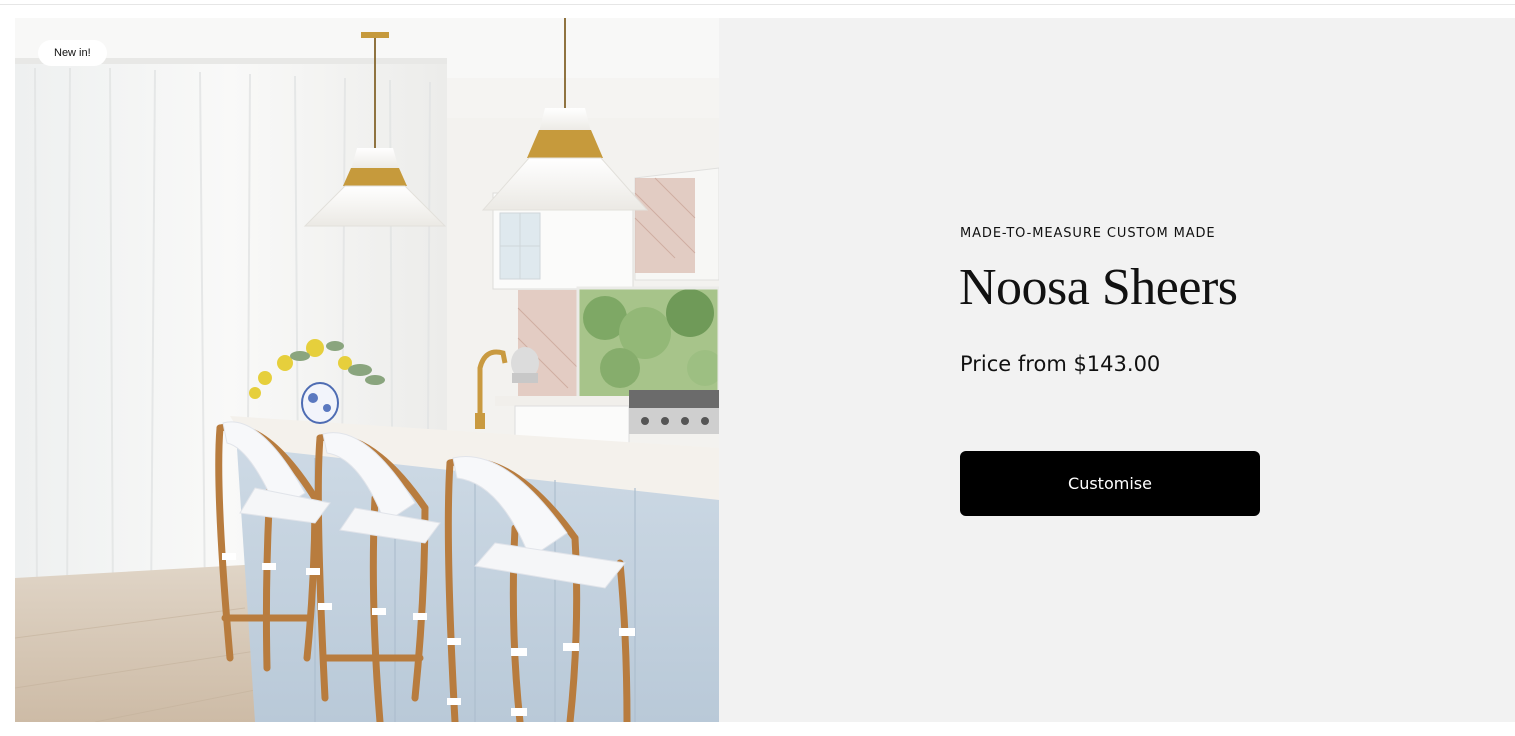 This screenshot has height=736, width=1515. I want to click on top-divider, so click(757, 4).